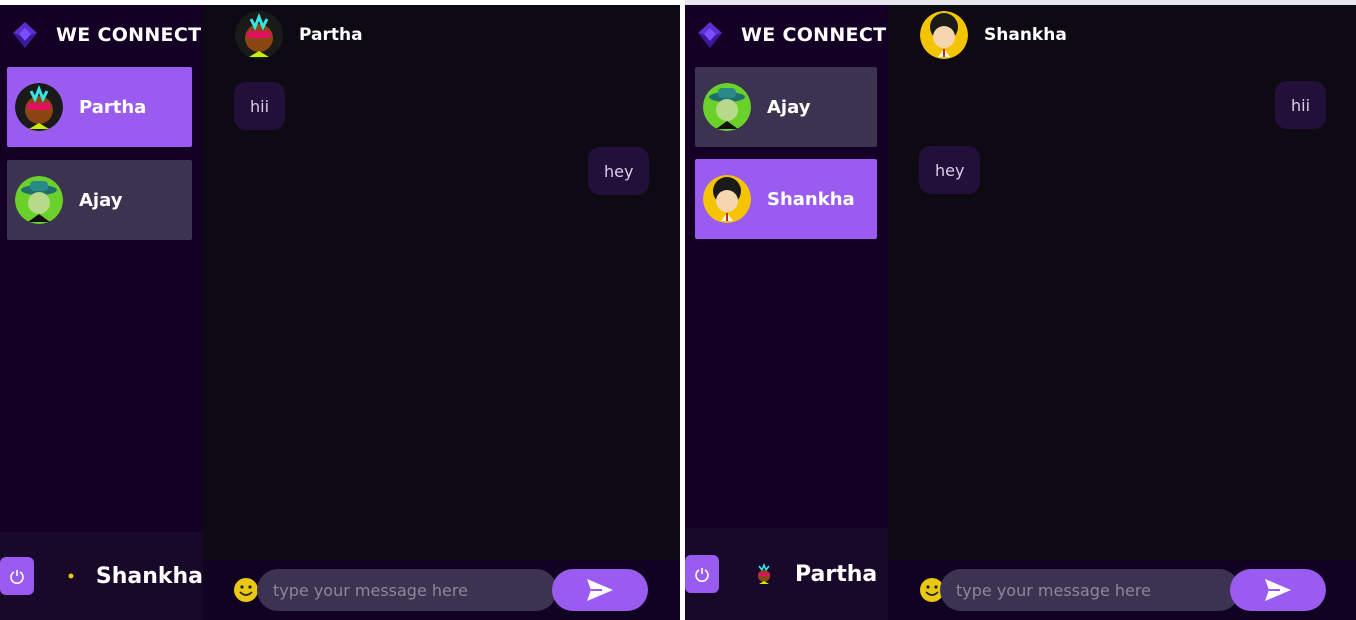 Image resolution: width=1356 pixels, height=620 pixels. Describe the element at coordinates (619, 171) in the screenshot. I see `message-sent: hey` at that location.